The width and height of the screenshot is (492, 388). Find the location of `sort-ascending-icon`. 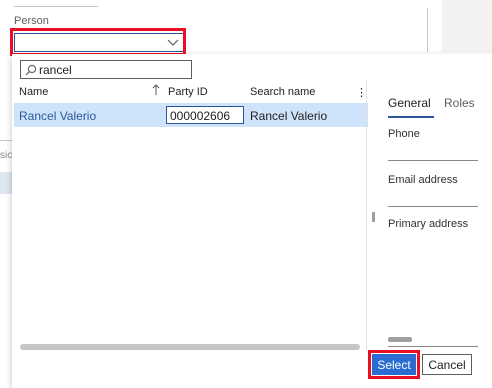

sort-ascending-icon is located at coordinates (156, 90).